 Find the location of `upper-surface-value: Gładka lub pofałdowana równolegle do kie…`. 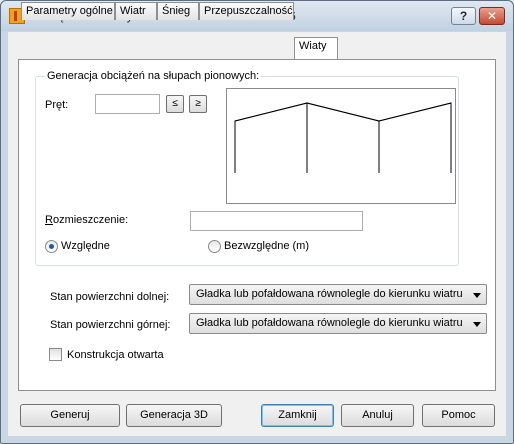

upper-surface-value: Gładka lub pofałdowana równolegle do kie… is located at coordinates (329, 323).